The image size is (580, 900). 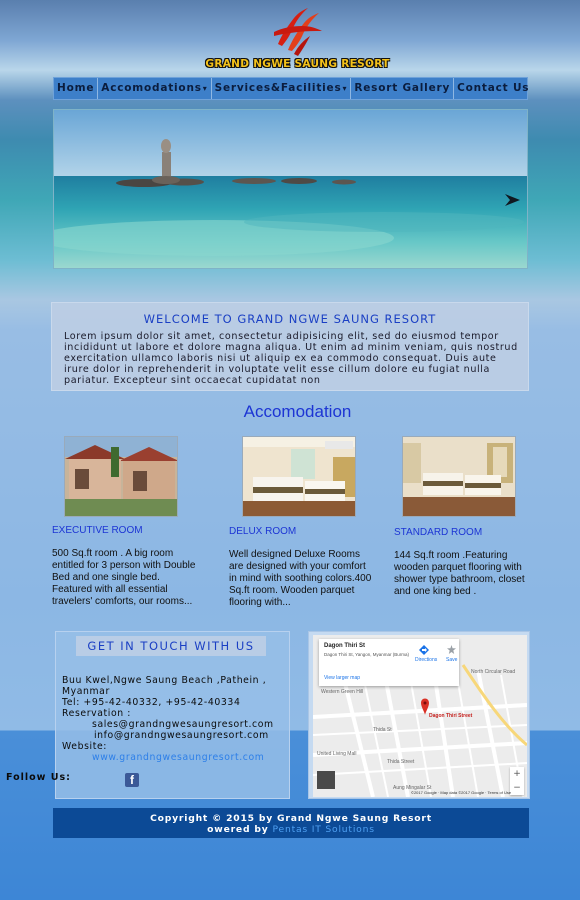 I want to click on map-label: Thida Street, so click(x=401, y=762).